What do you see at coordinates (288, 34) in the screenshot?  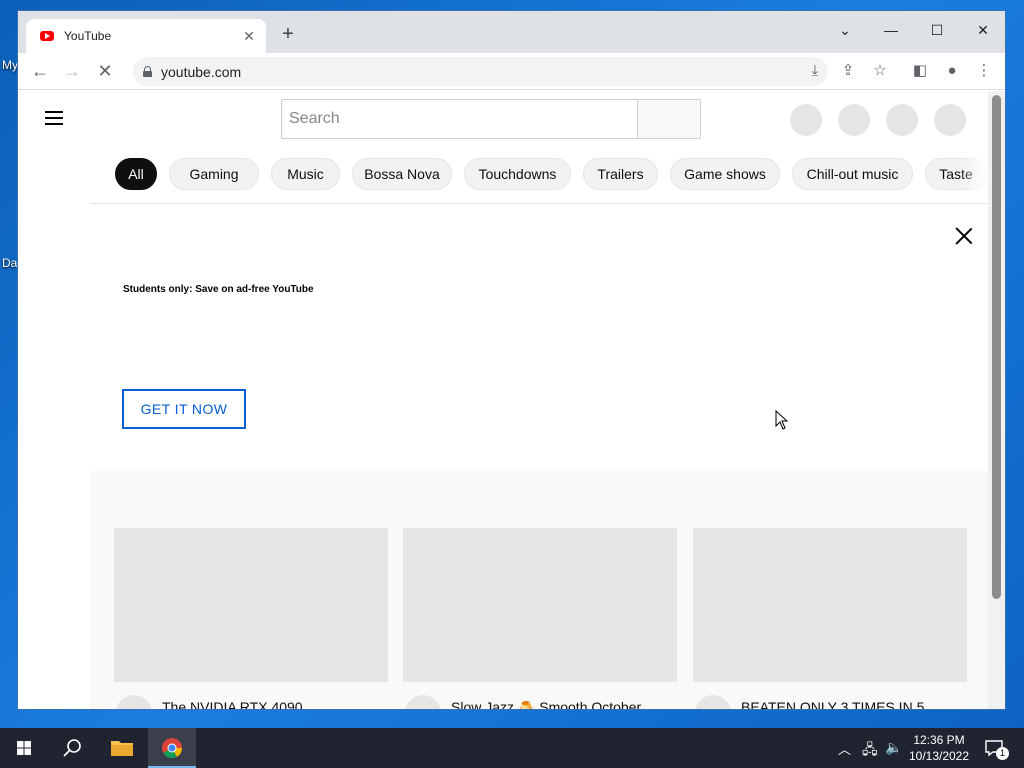 I see `new-tab-button: +` at bounding box center [288, 34].